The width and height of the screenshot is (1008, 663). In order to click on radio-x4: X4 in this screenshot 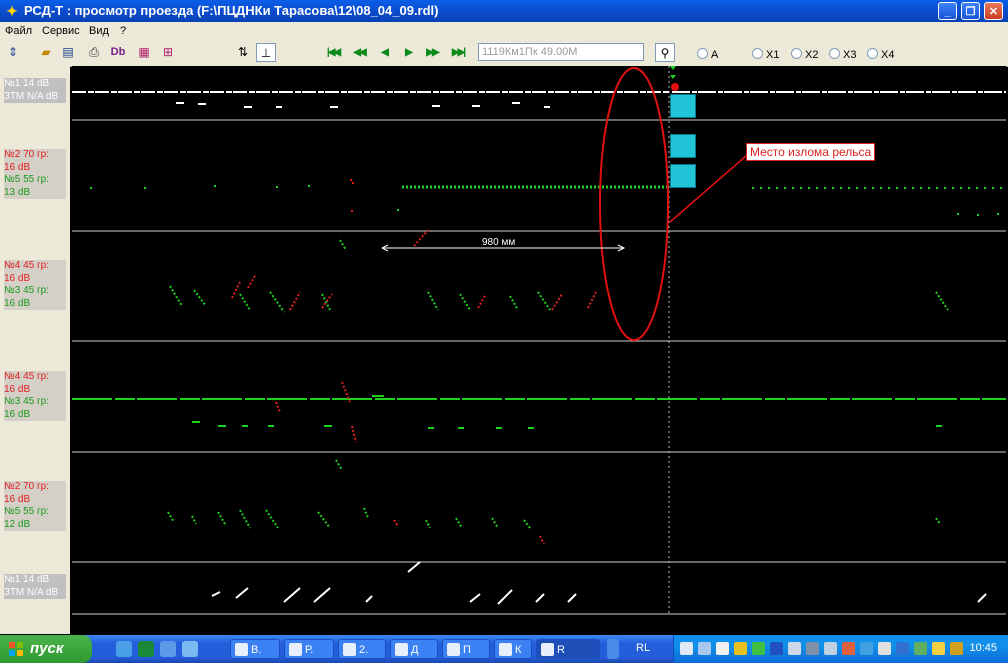, I will do `click(880, 54)`.